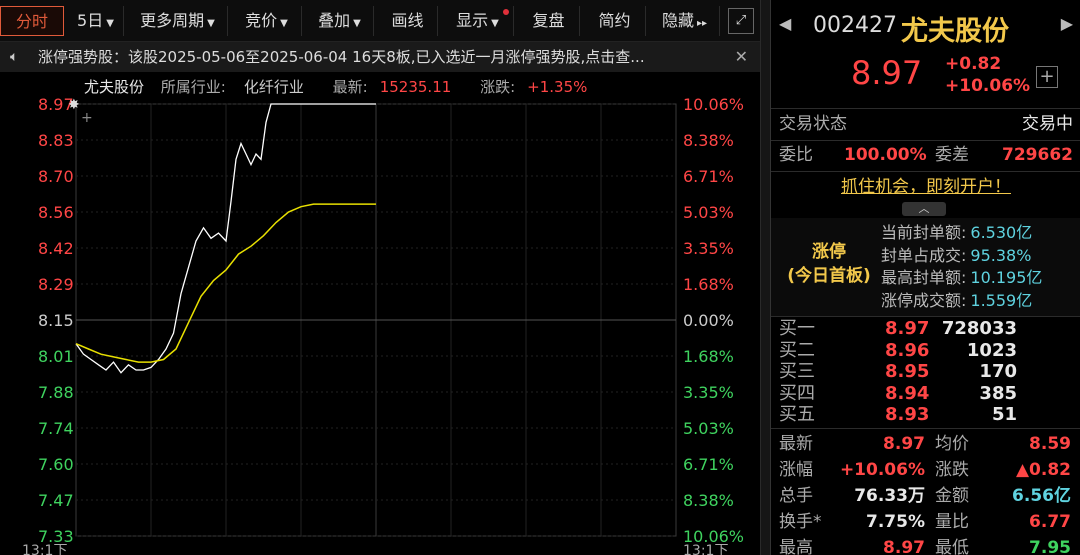 The width and height of the screenshot is (1080, 555). Describe the element at coordinates (924, 255) in the screenshot. I see `detail-label: 封单占成交:` at that location.